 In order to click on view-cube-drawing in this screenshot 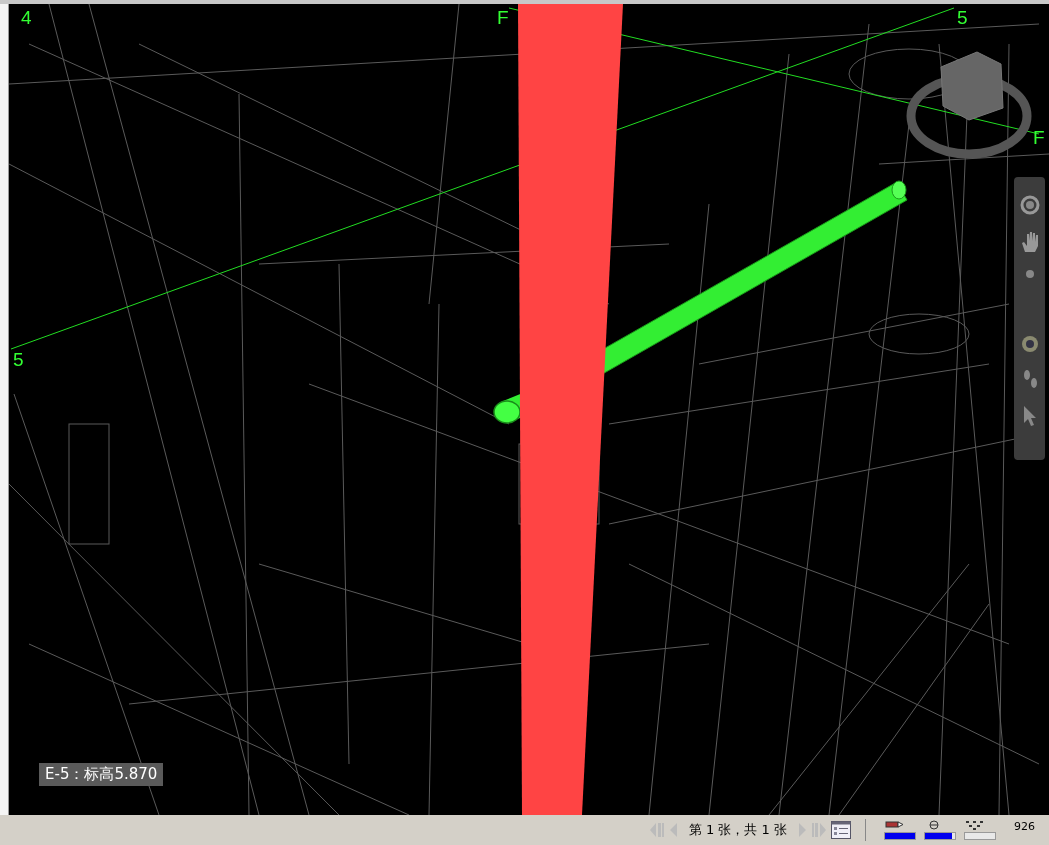, I will do `click(969, 105)`.